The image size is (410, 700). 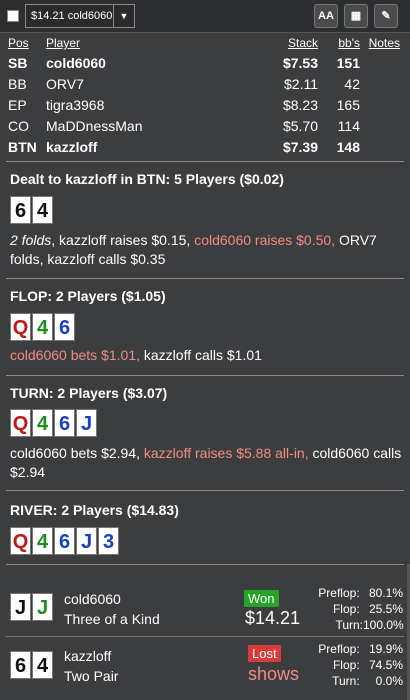 What do you see at coordinates (17, 83) in the screenshot?
I see `cell-pos: BB` at bounding box center [17, 83].